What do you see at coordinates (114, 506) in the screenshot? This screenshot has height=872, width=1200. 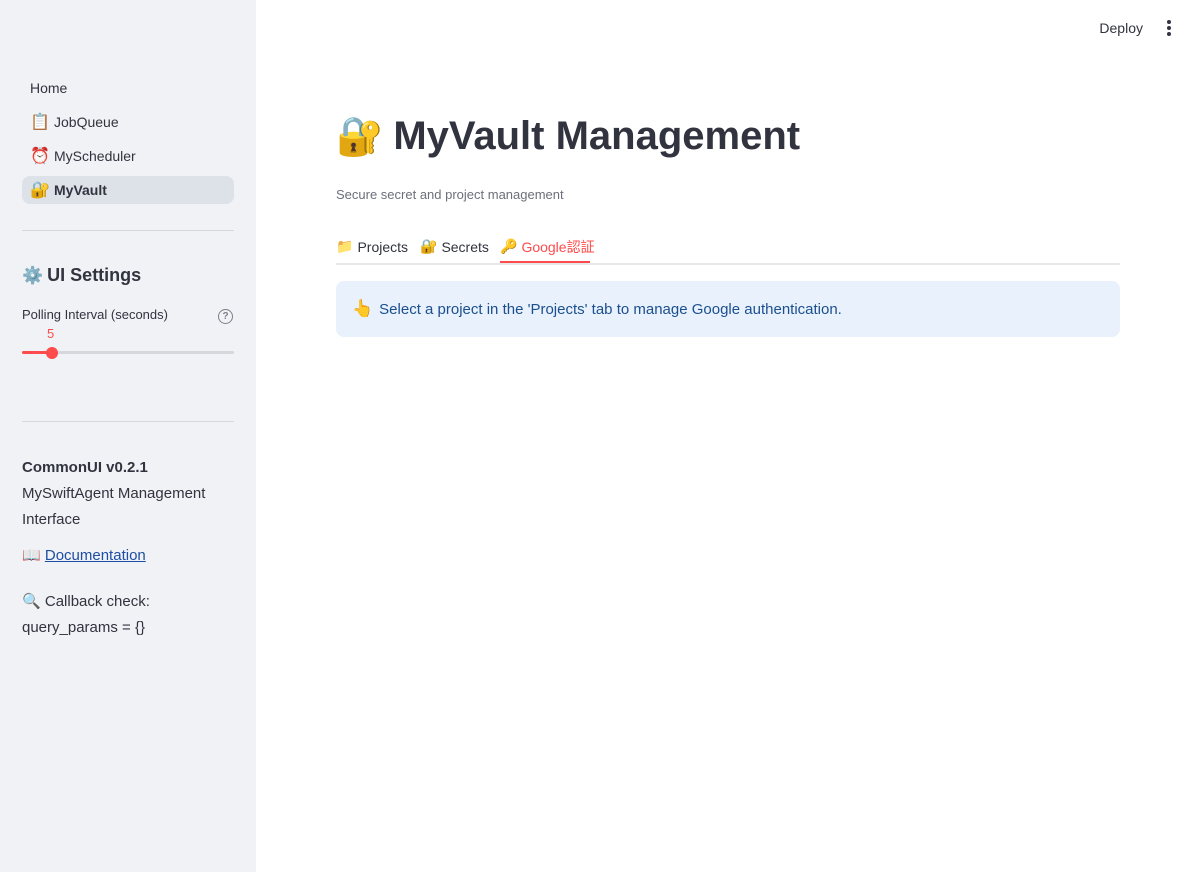 I see `app-description: MySwiftAgent Management Interface` at bounding box center [114, 506].